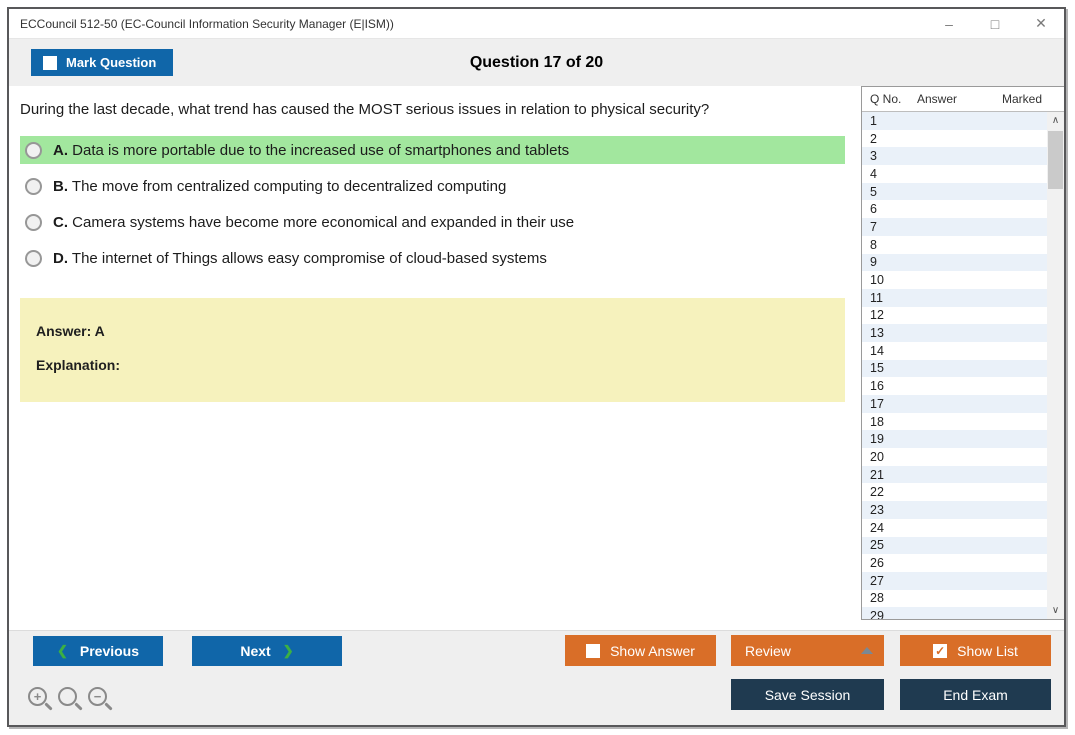 The width and height of the screenshot is (1075, 735). I want to click on triangle-up-icon, so click(867, 650).